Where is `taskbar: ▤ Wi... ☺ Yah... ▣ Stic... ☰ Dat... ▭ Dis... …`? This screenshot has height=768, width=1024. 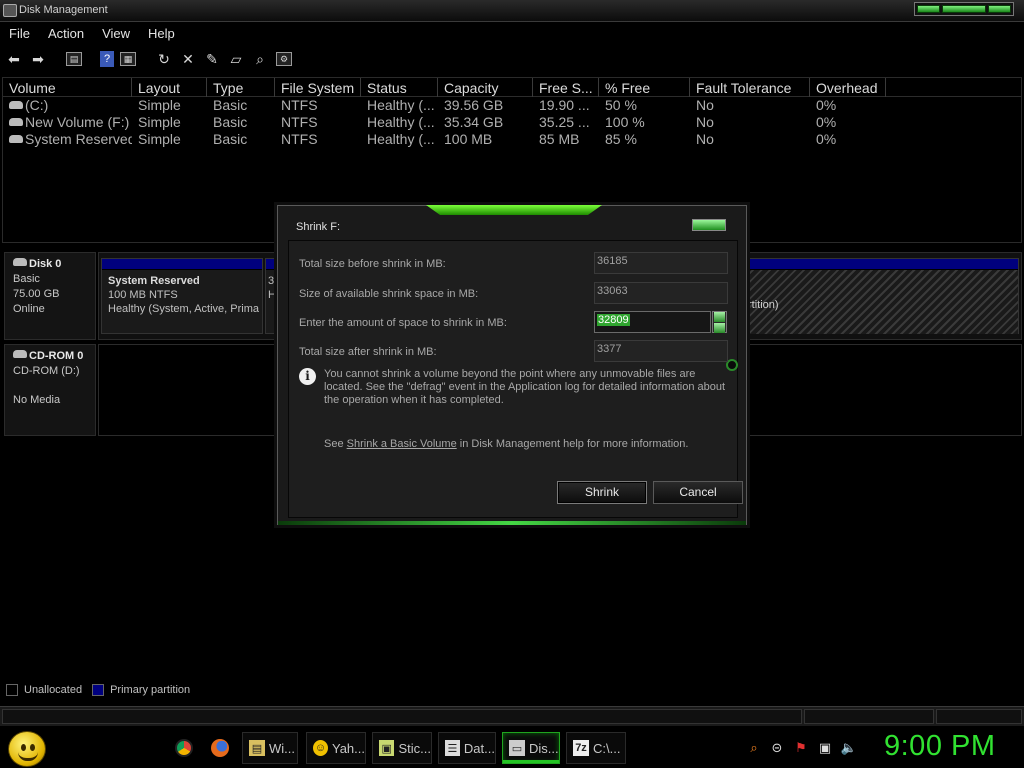
taskbar: ▤ Wi... ☺ Yah... ▣ Stic... ☰ Dat... ▭ Dis... … is located at coordinates (512, 748).